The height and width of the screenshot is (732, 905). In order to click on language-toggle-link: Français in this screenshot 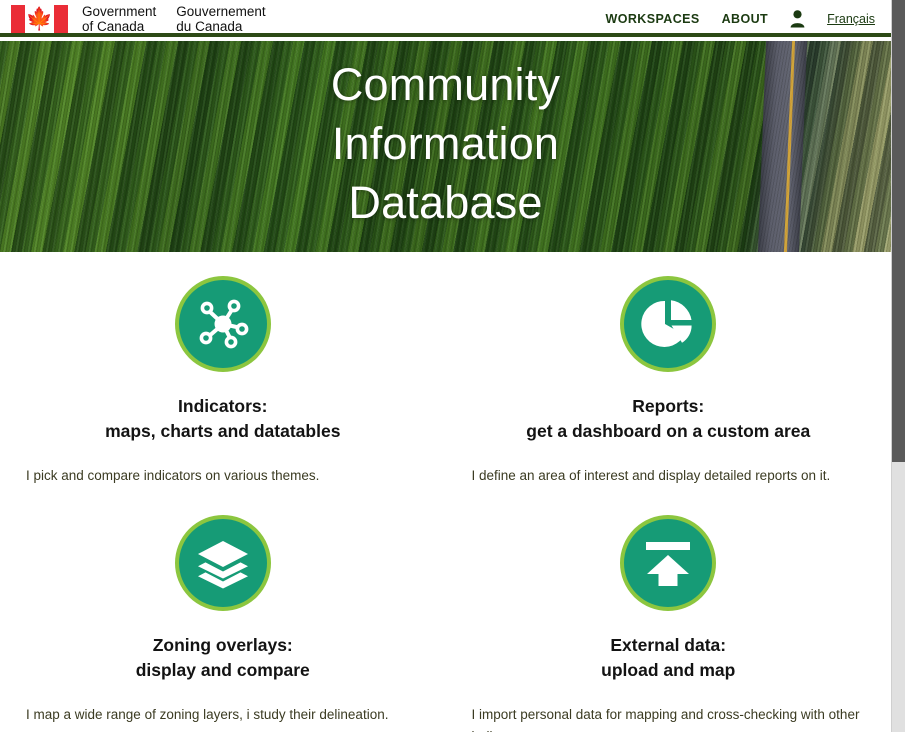, I will do `click(851, 19)`.